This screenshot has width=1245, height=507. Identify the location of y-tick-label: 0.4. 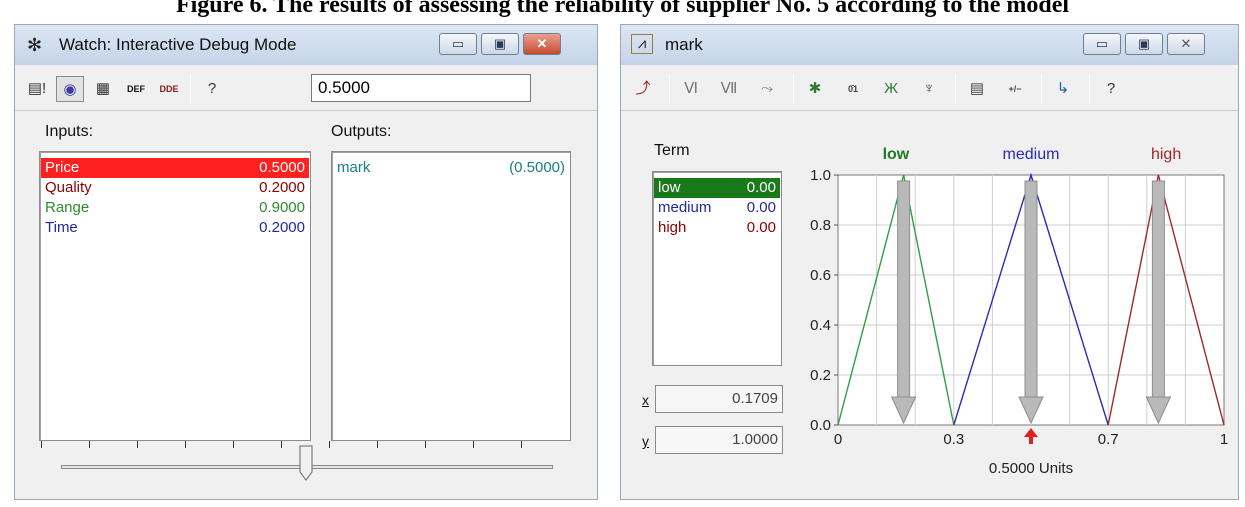
(820, 325).